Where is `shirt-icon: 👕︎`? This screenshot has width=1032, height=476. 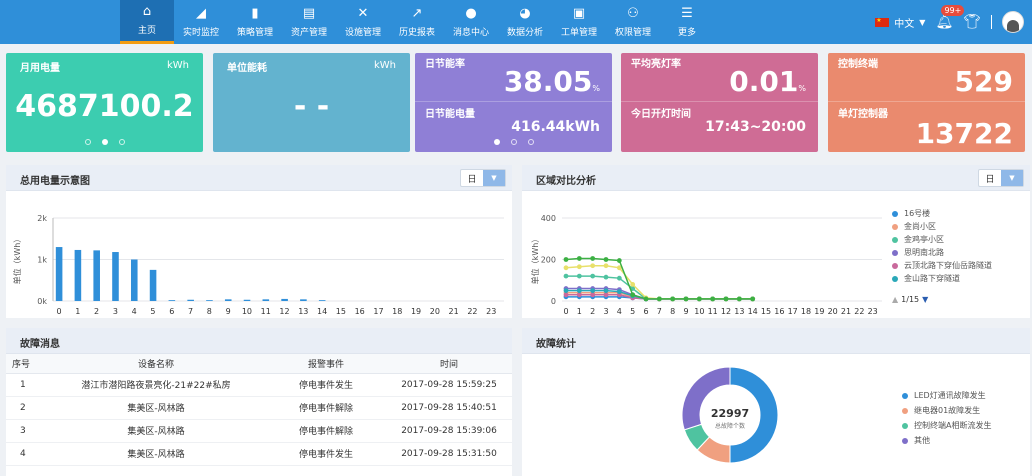
shirt-icon: 👕︎ is located at coordinates (972, 22).